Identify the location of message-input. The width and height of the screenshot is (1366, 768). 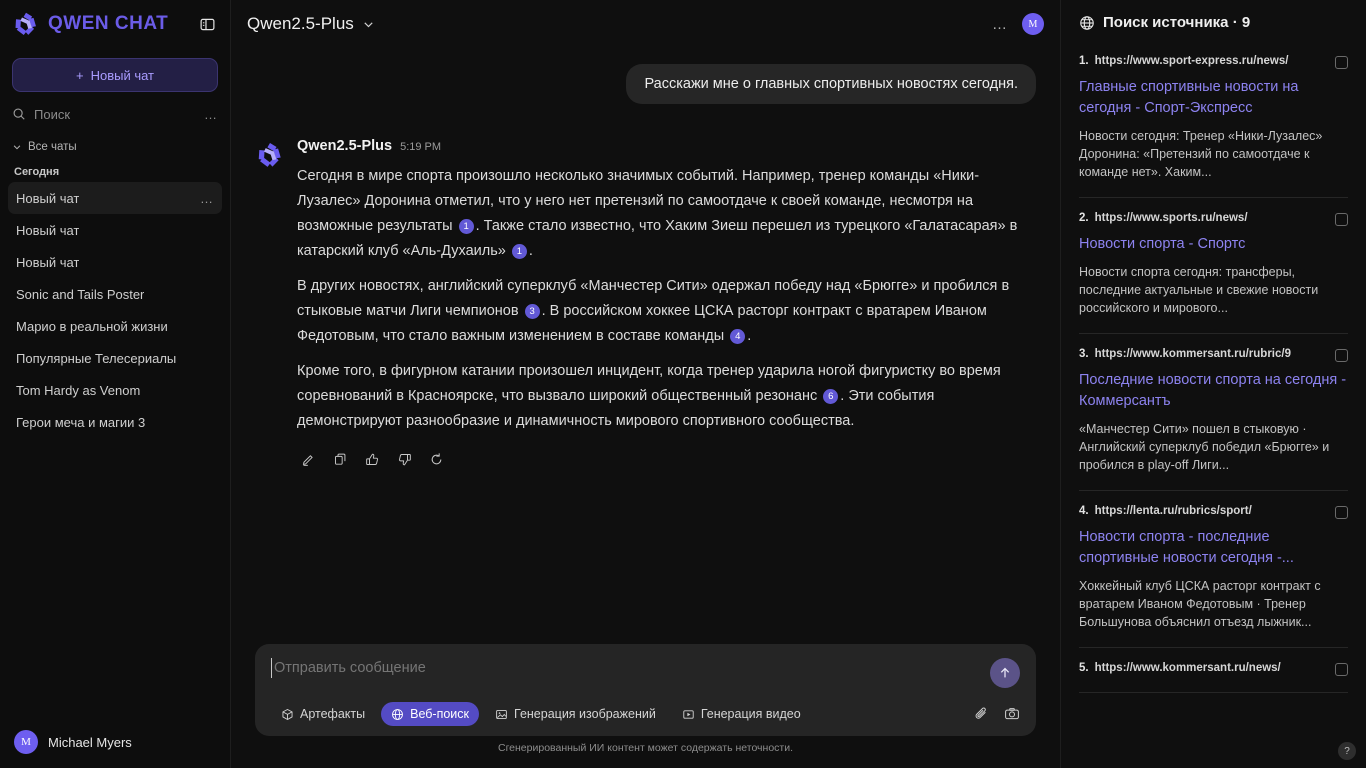
(630, 668).